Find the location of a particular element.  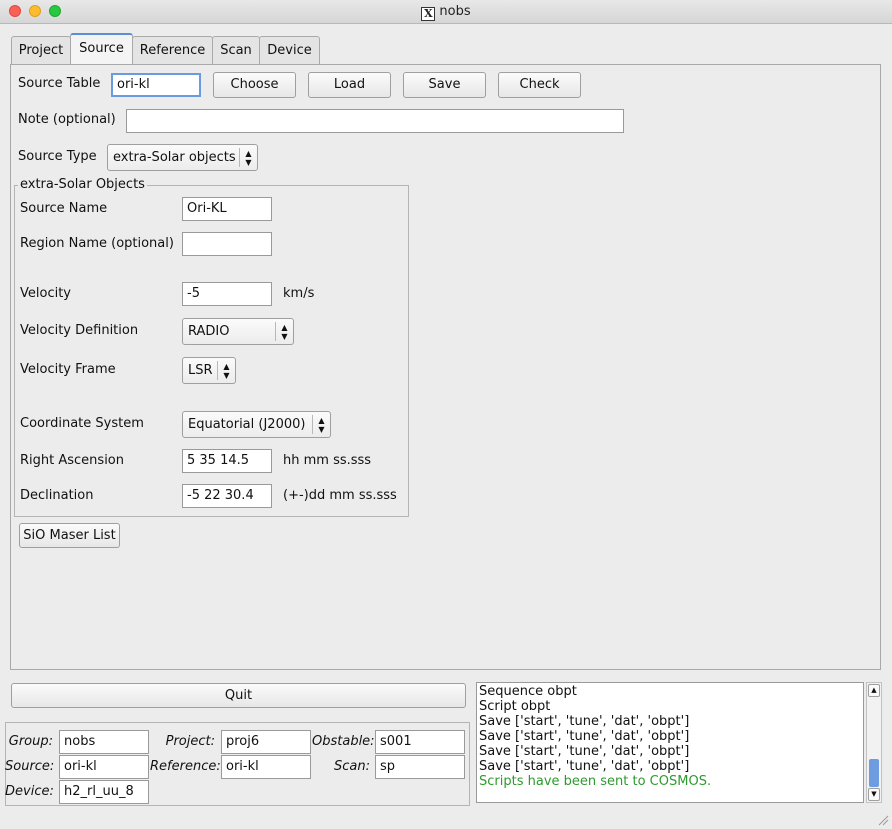

right-ascension-unit: hh mm ss.sss is located at coordinates (327, 460).